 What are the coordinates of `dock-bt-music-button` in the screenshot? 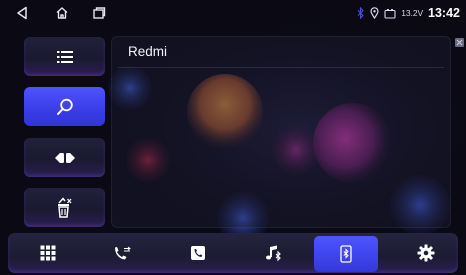 It's located at (274, 253).